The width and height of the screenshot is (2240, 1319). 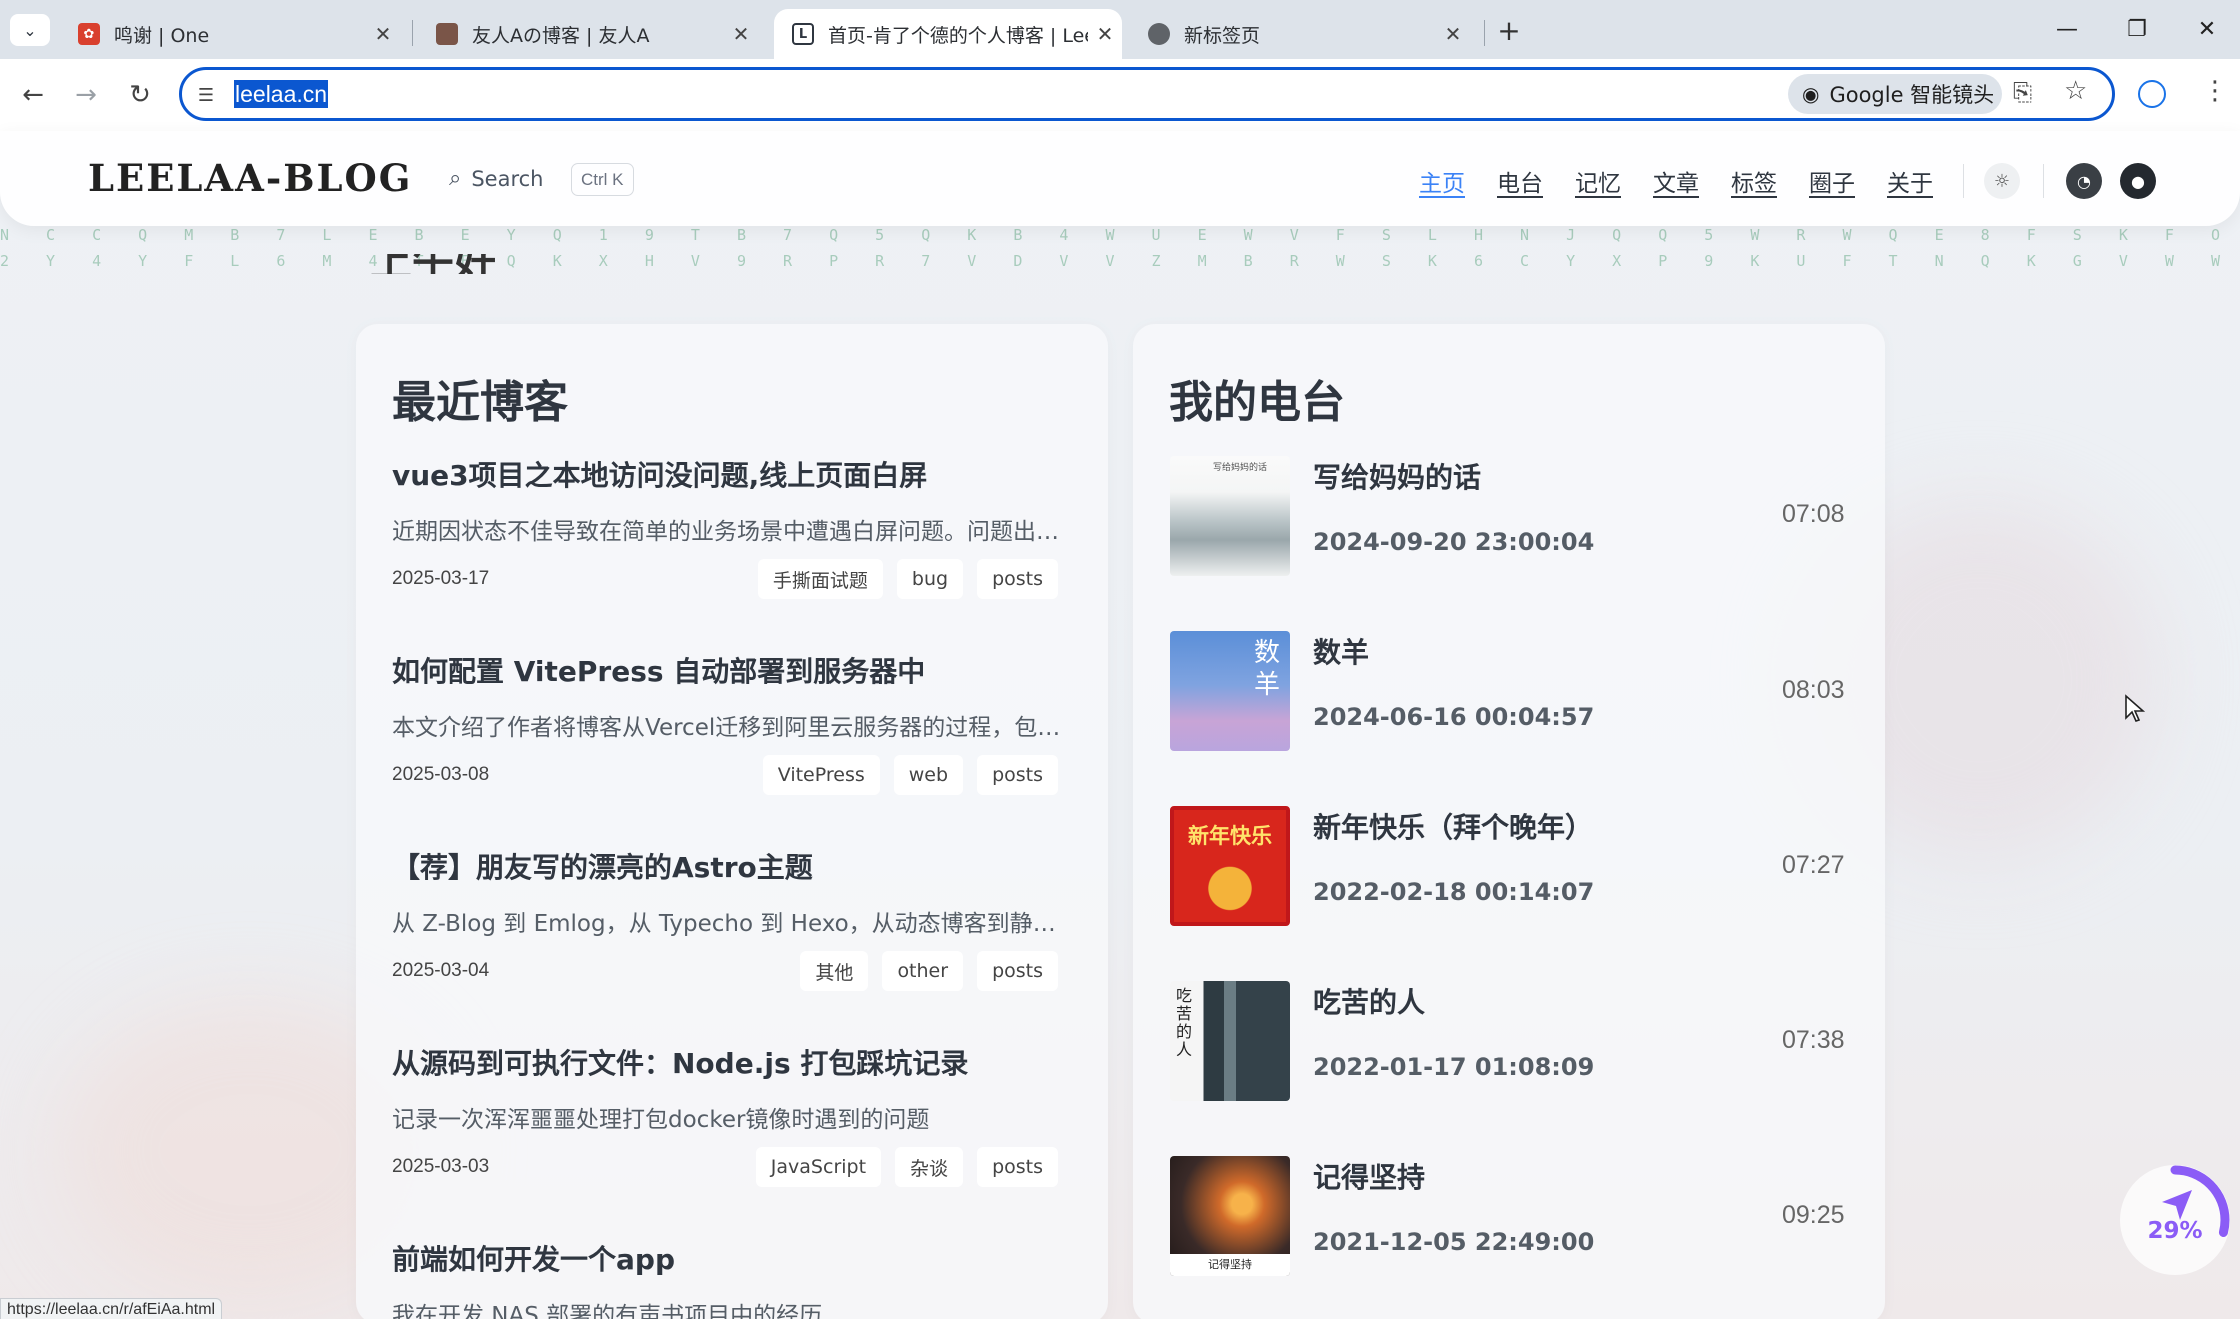 I want to click on episode-date: 2022-01-17 01:08:09, so click(x=1454, y=1067).